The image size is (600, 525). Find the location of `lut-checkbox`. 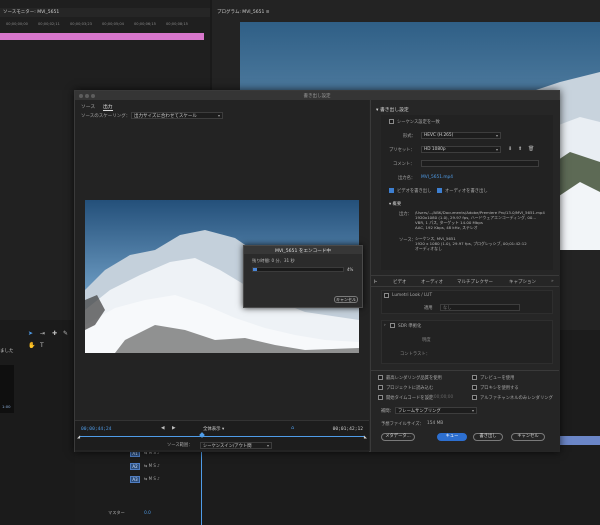

lut-checkbox is located at coordinates (386, 295).